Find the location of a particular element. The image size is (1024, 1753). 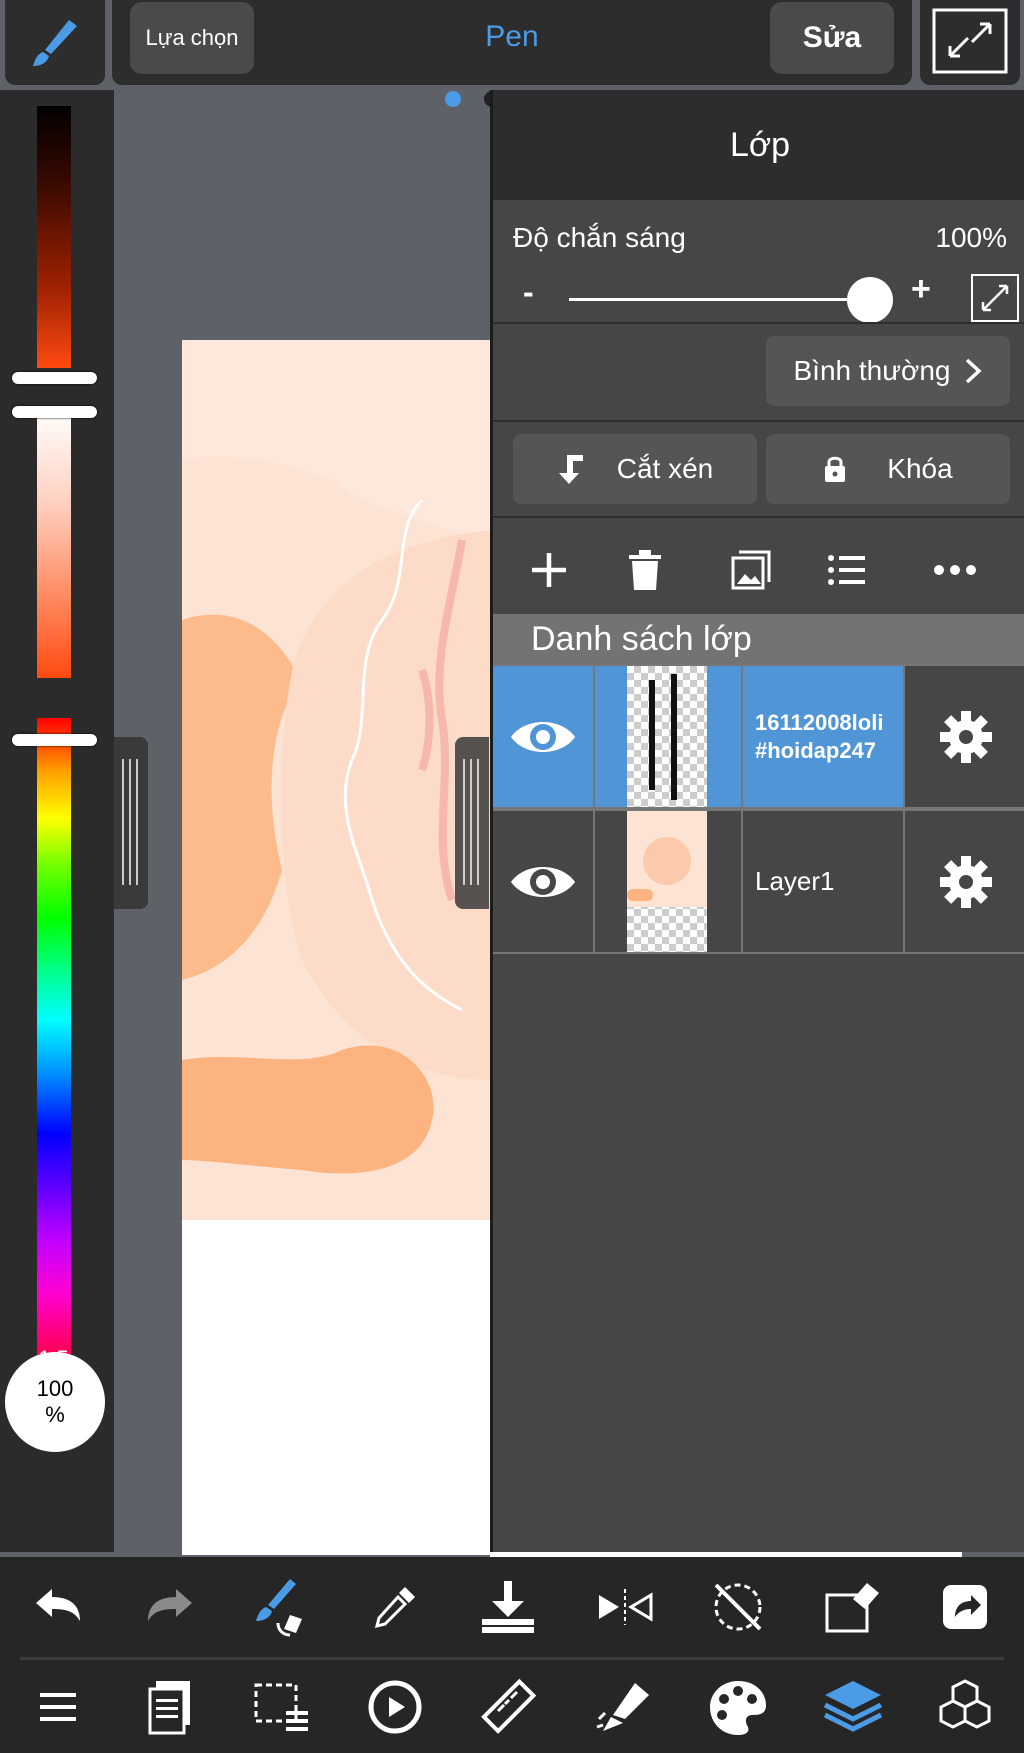

rotate-reset-icon is located at coordinates (738, 1607).